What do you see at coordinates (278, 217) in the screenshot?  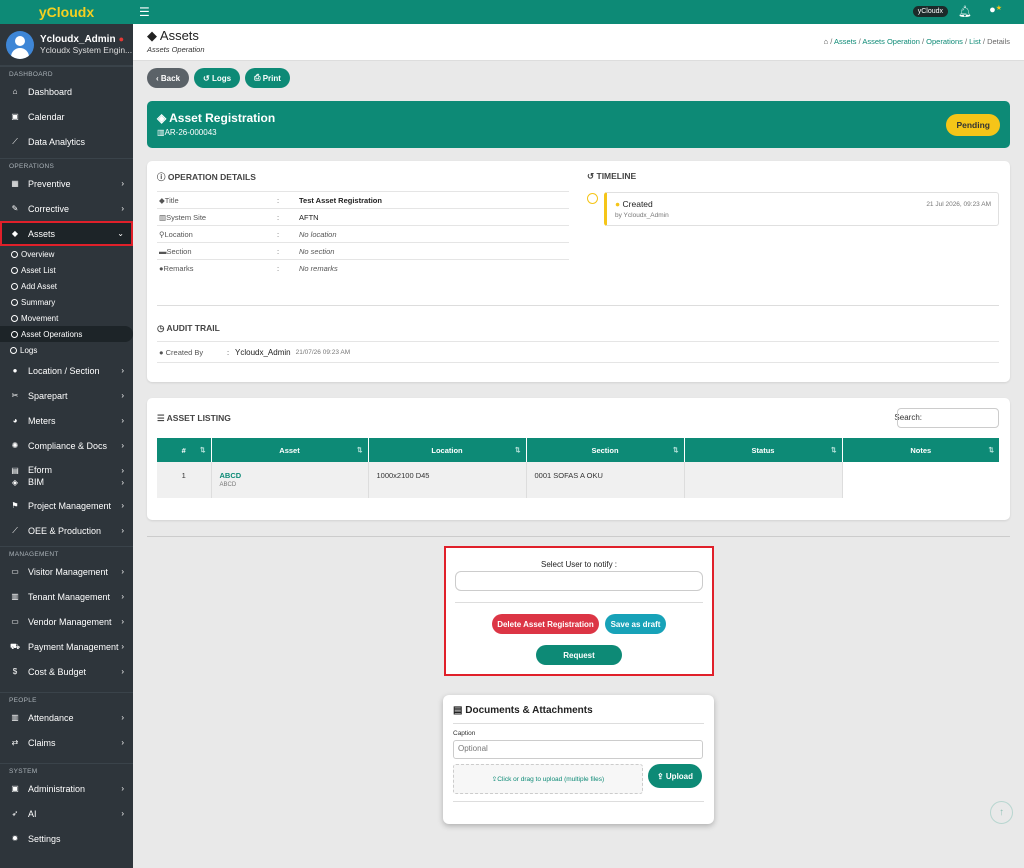 I see `colon: :` at bounding box center [278, 217].